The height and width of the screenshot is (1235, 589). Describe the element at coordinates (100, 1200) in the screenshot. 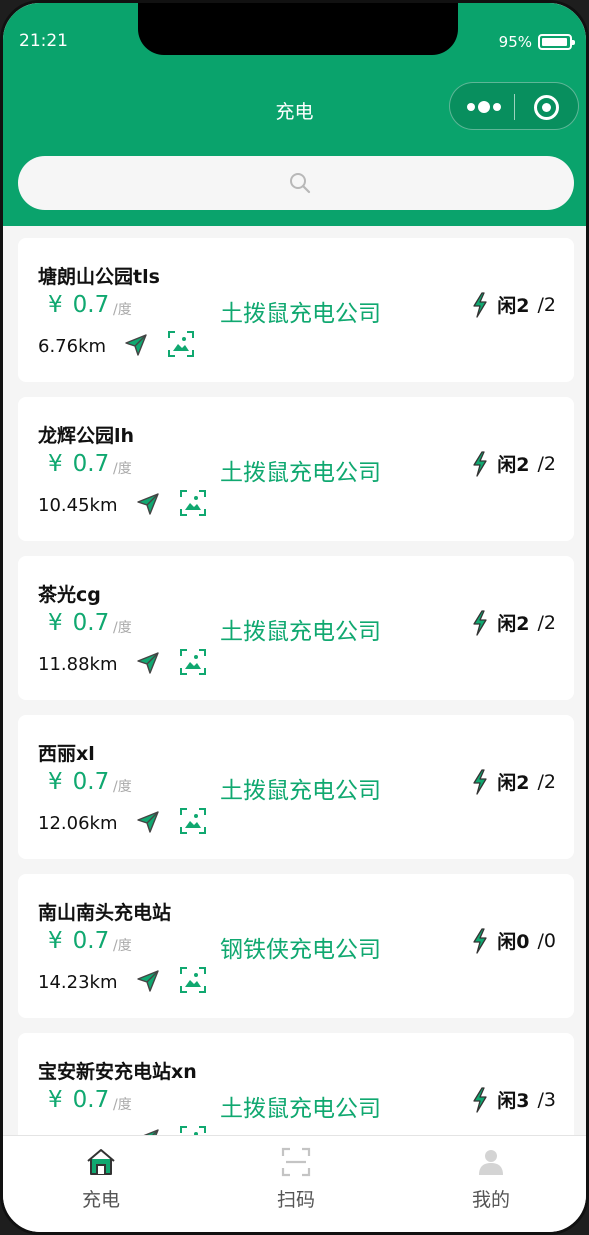

I see `tab-label: 充电` at that location.